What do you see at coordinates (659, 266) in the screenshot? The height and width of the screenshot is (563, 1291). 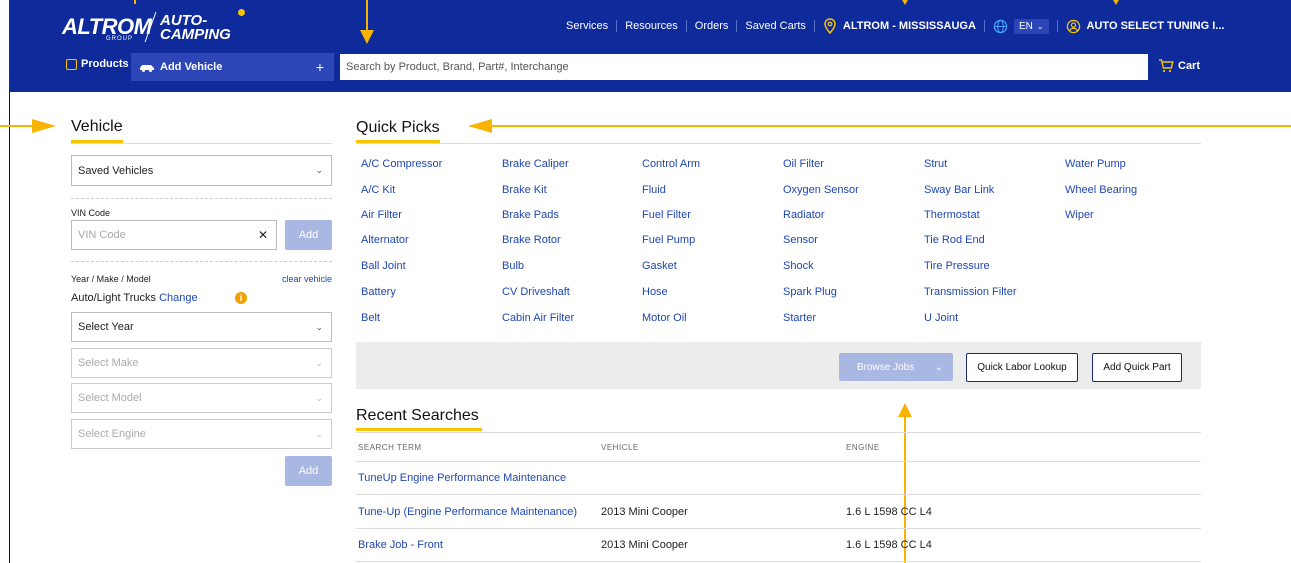 I see `quick-pick-link: Gasket` at bounding box center [659, 266].